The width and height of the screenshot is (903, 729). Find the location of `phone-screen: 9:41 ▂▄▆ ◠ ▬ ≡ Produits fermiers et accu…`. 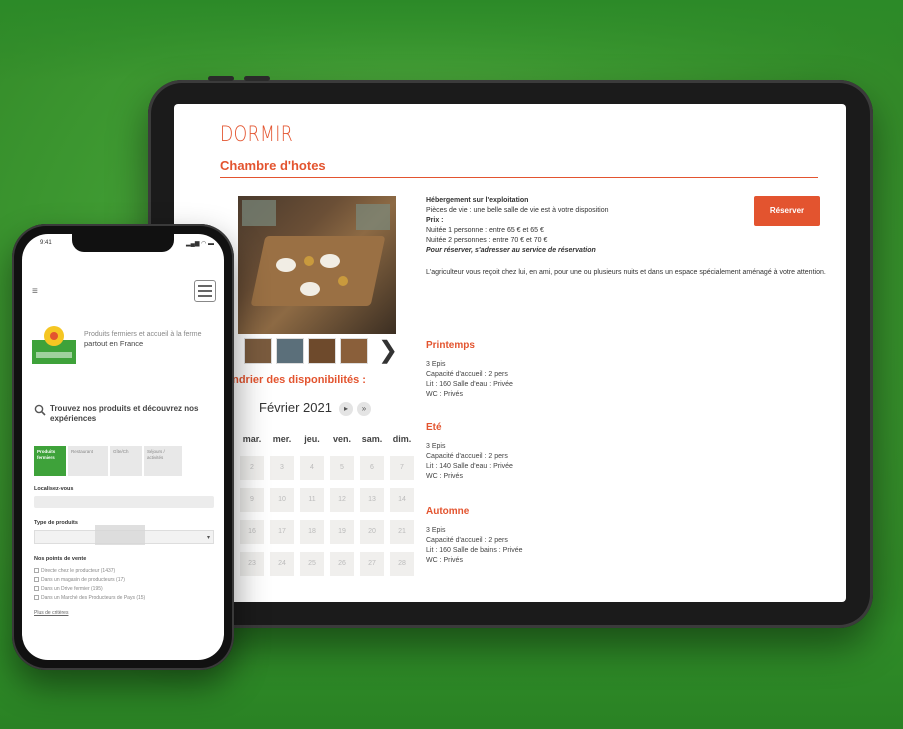

phone-screen: 9:41 ▂▄▆ ◠ ▬ ≡ Produits fermiers et accu… is located at coordinates (123, 447).